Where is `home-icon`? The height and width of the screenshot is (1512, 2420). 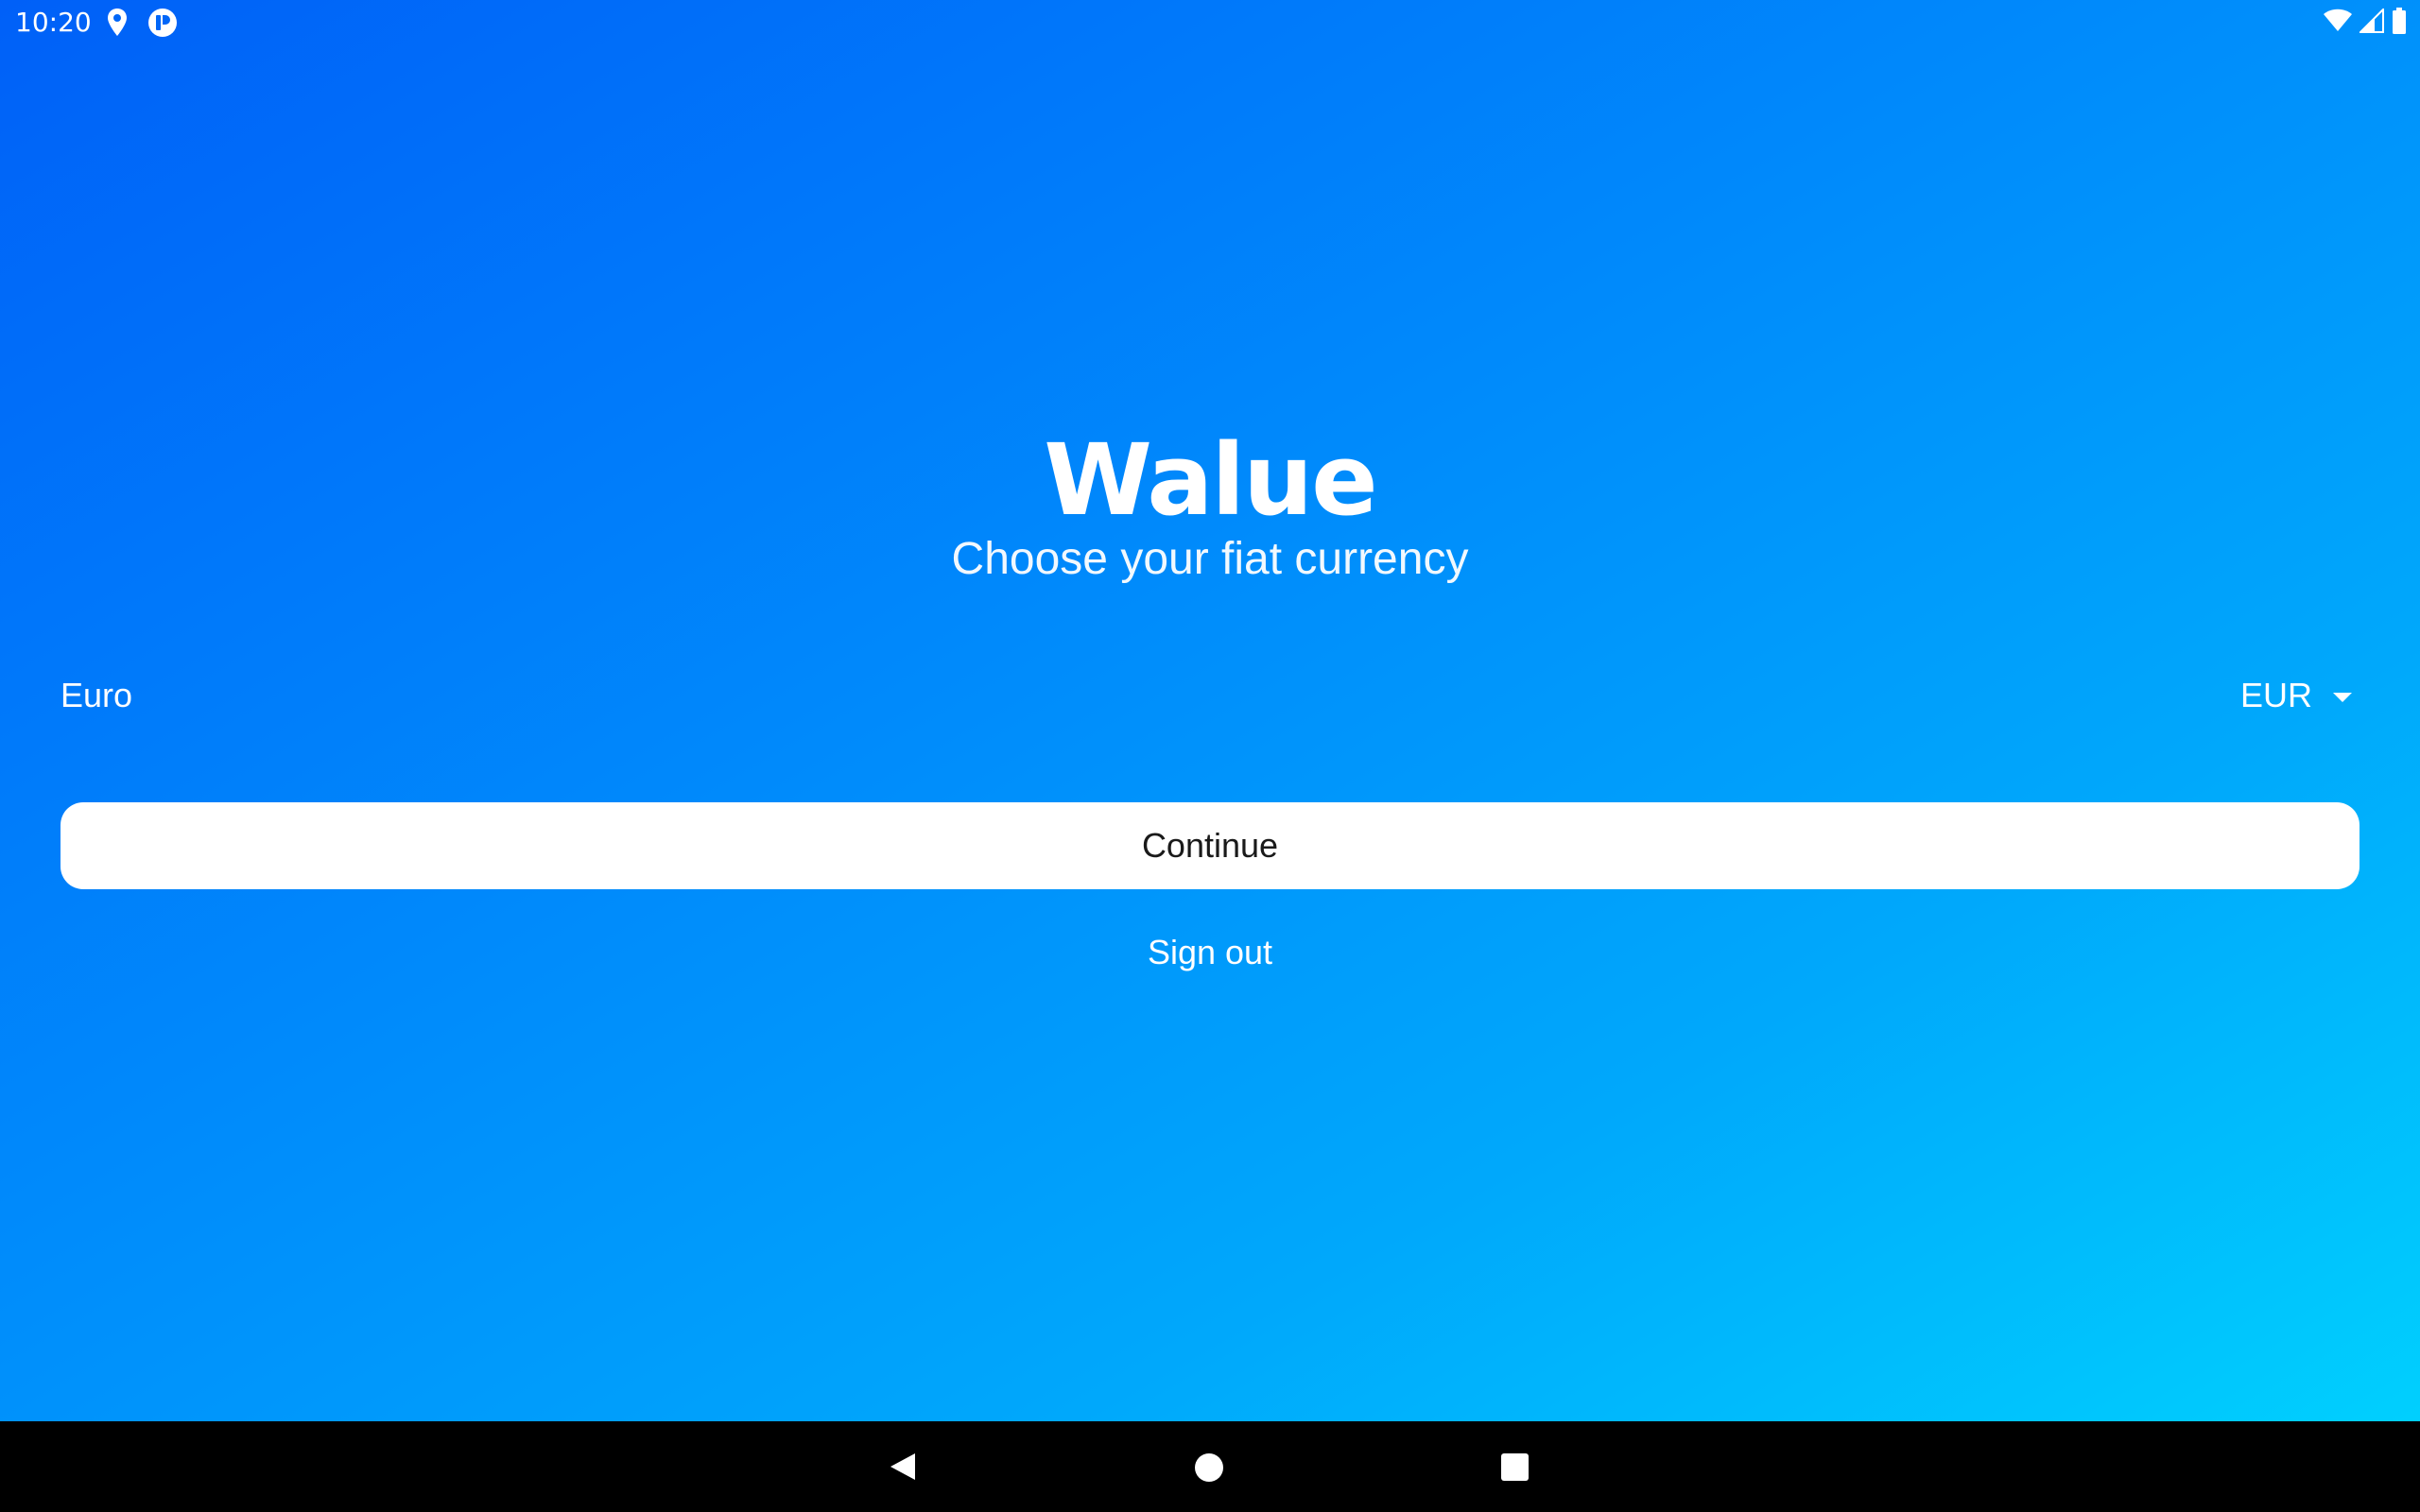
home-icon is located at coordinates (1209, 1467).